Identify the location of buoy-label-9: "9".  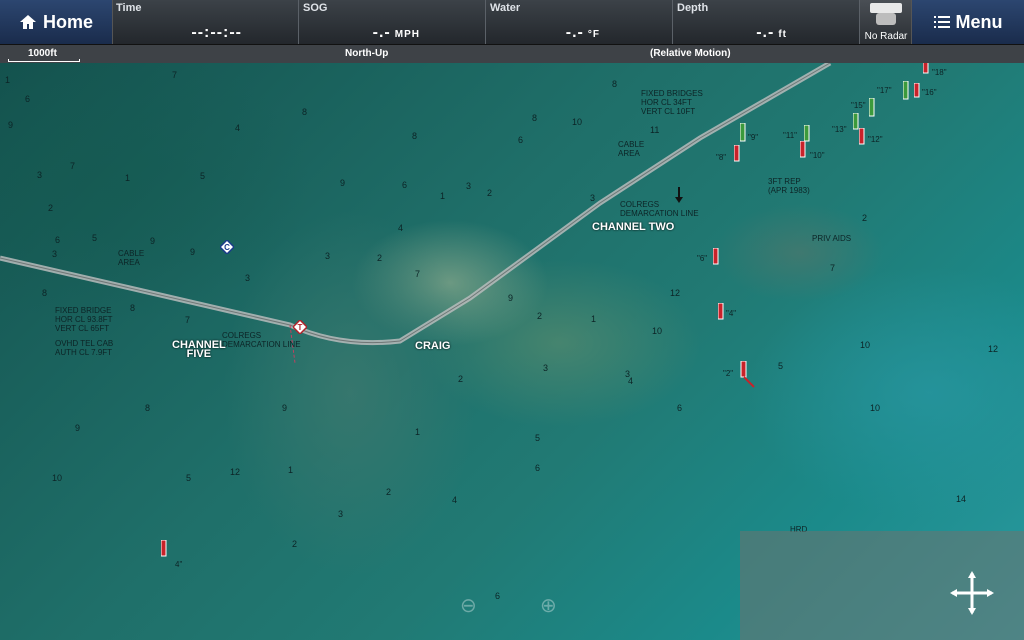
(753, 137).